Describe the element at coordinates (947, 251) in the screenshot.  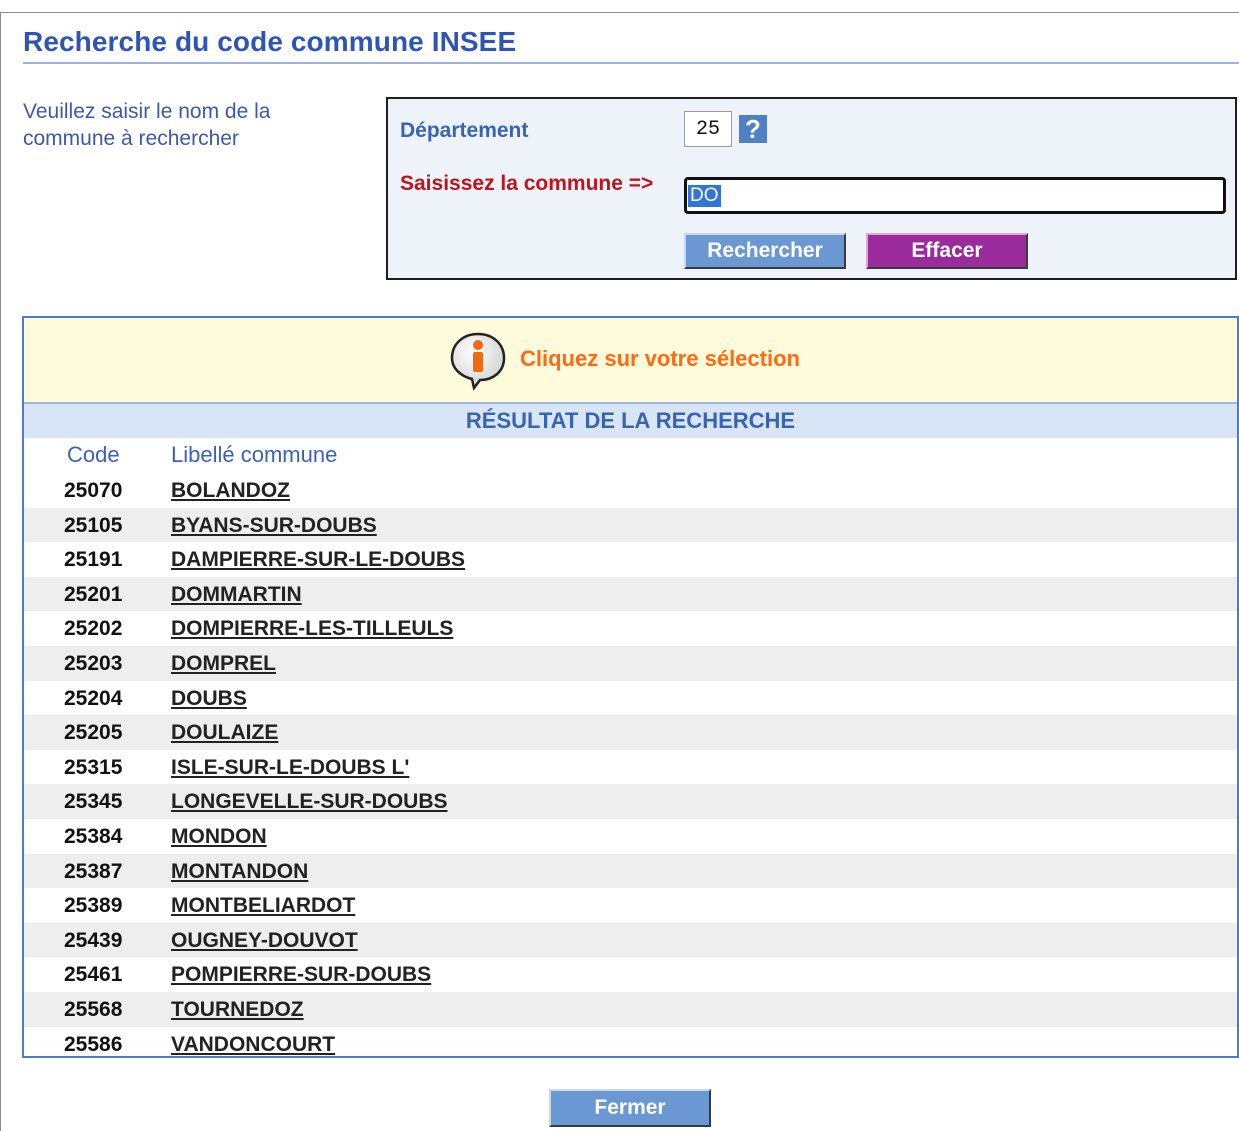
I see `clear-button: Effacer` at that location.